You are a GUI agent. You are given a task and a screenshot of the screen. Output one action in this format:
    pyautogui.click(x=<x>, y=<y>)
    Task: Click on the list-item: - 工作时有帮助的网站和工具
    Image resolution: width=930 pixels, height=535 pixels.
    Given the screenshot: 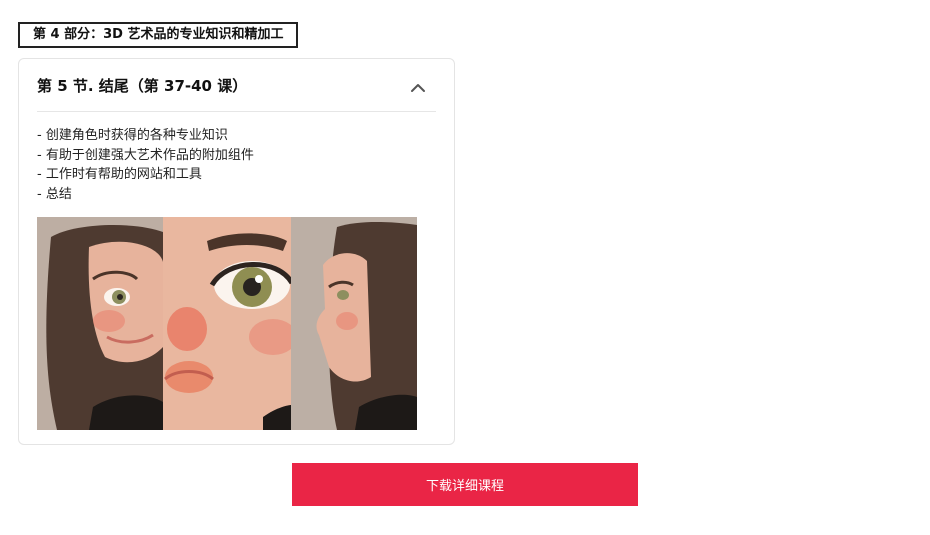 What is the action you would take?
    pyautogui.click(x=119, y=174)
    